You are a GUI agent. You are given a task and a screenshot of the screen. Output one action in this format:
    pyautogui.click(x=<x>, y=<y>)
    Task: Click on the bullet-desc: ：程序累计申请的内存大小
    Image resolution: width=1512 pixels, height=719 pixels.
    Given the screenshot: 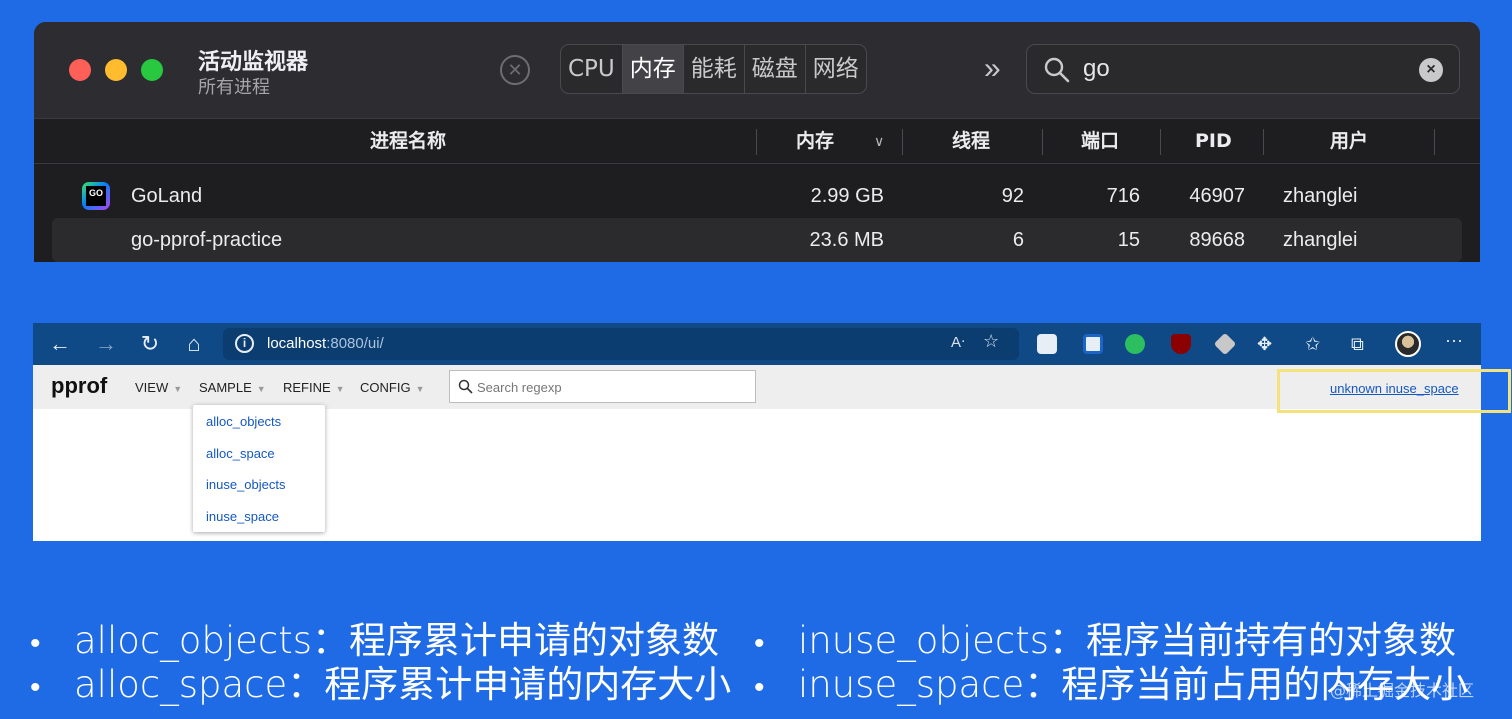 What is the action you would take?
    pyautogui.click(x=509, y=684)
    